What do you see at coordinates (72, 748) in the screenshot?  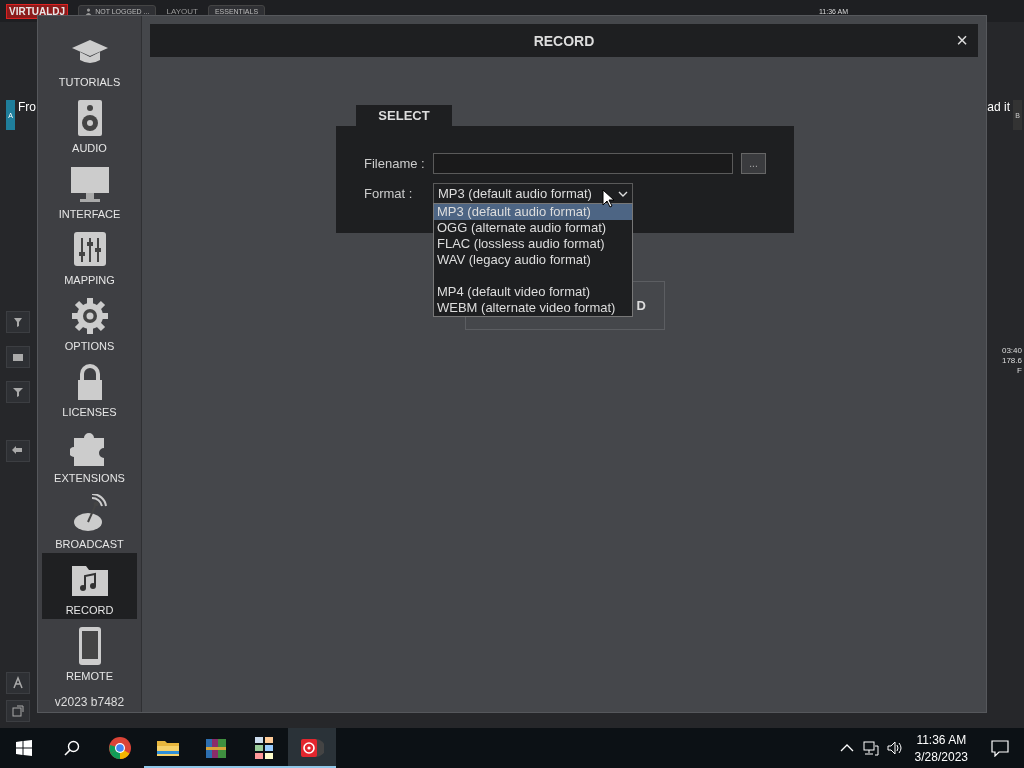 I see `search-icon` at bounding box center [72, 748].